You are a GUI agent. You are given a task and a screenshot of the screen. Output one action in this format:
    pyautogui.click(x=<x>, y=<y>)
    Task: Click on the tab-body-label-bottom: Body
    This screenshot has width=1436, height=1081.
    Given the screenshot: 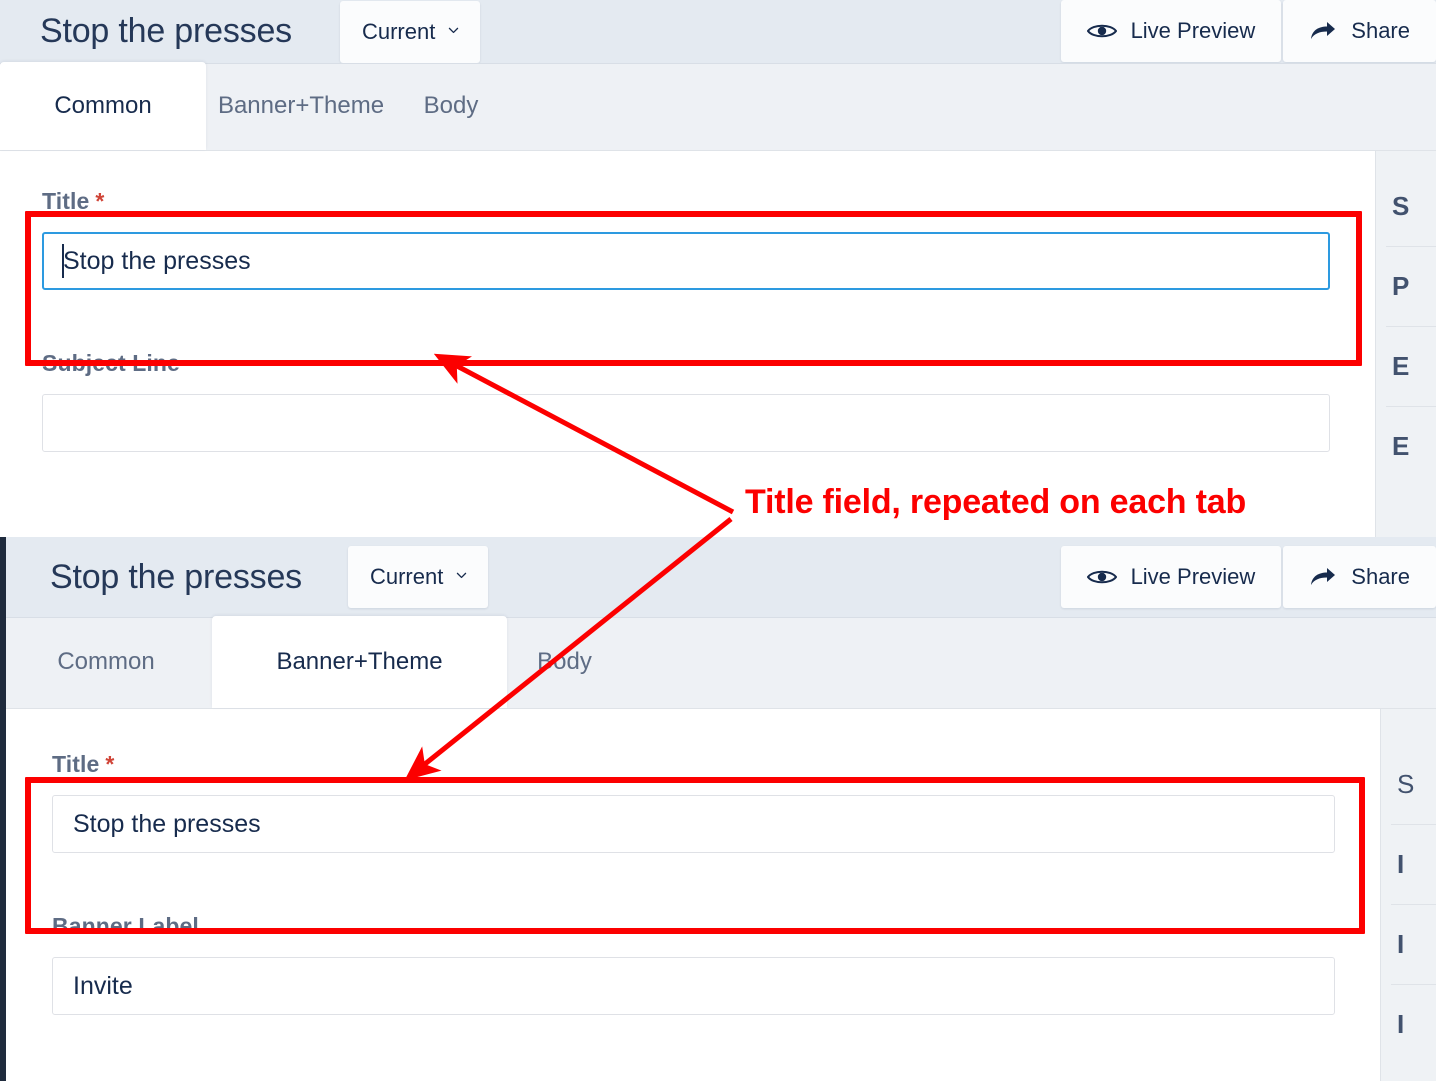 What is the action you would take?
    pyautogui.click(x=564, y=661)
    